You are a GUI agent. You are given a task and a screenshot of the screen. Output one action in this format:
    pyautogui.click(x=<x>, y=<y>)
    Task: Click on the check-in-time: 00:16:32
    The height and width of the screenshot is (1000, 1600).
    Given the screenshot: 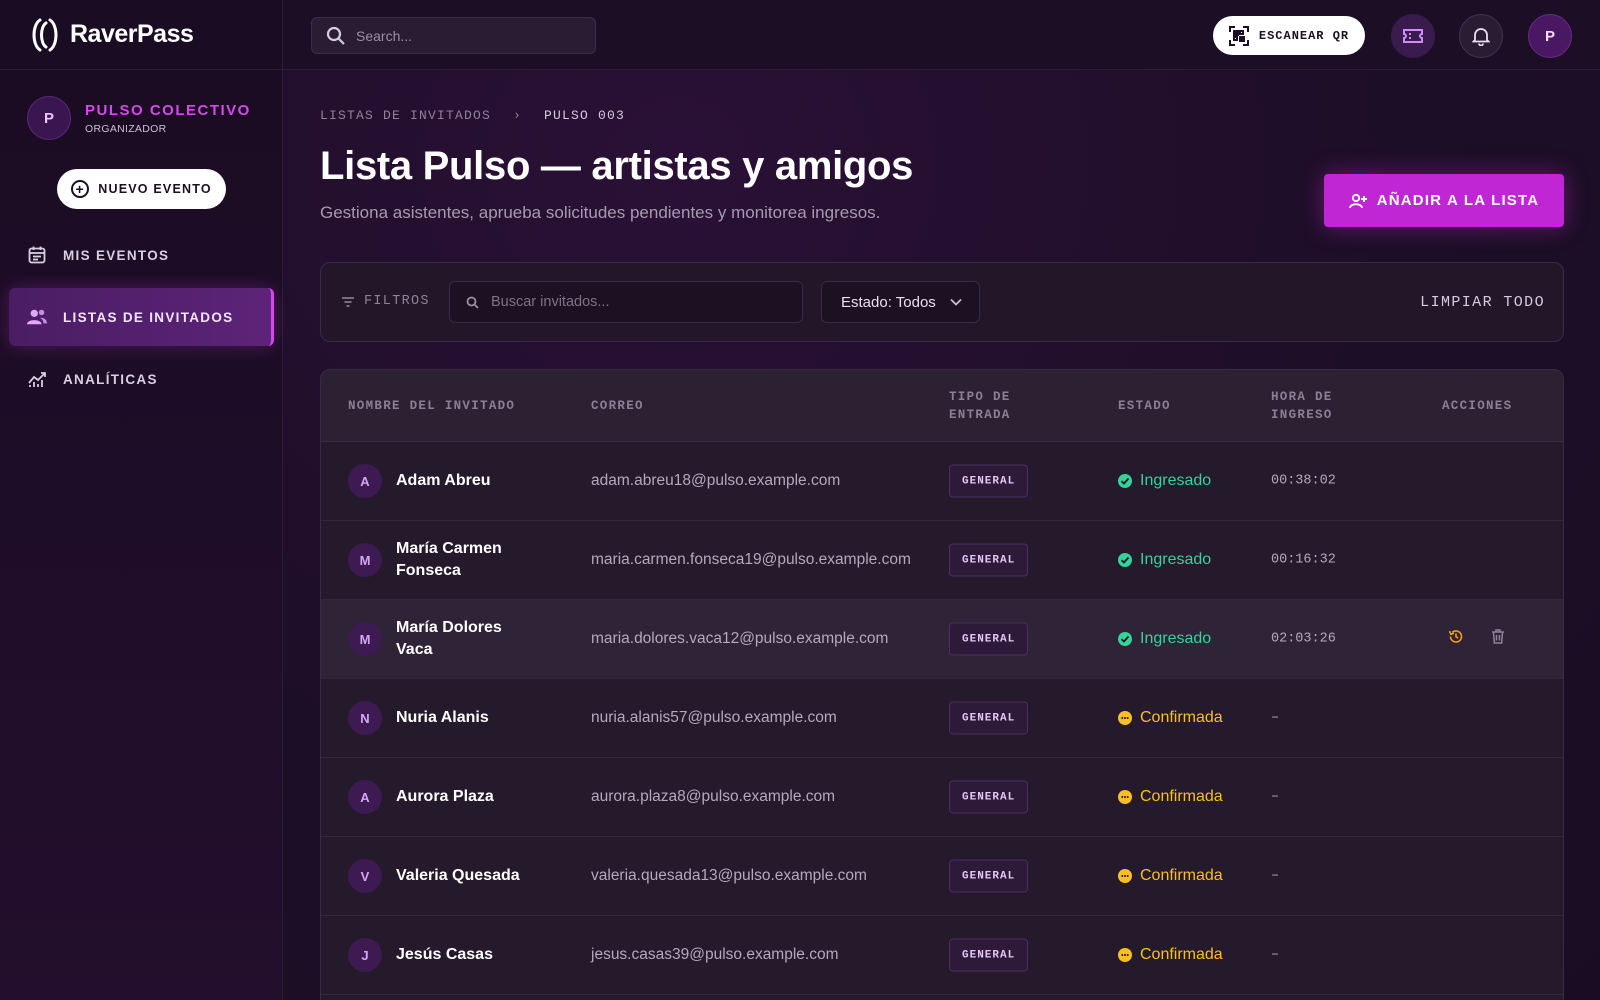 What is the action you would take?
    pyautogui.click(x=1303, y=560)
    